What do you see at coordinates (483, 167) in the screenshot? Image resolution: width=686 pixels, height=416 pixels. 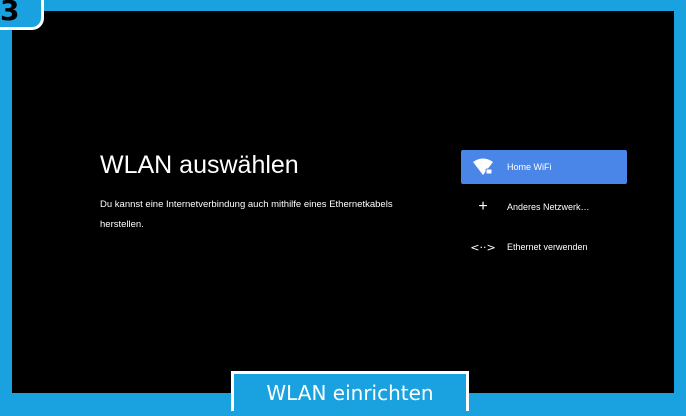 I see `wifi-locked-icon` at bounding box center [483, 167].